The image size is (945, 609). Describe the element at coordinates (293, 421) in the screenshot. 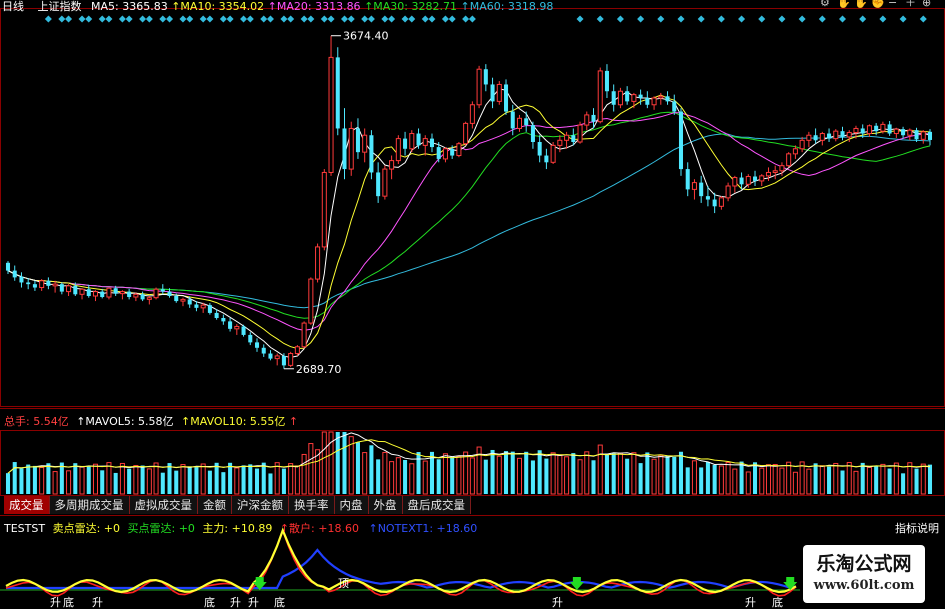

I see `volume-arrow: ↑` at that location.